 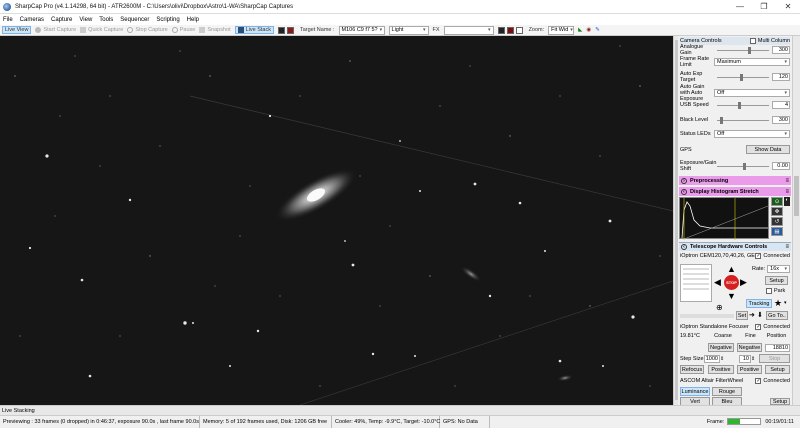 I want to click on tracking-dropdown-icon: ▾, so click(x=785, y=303).